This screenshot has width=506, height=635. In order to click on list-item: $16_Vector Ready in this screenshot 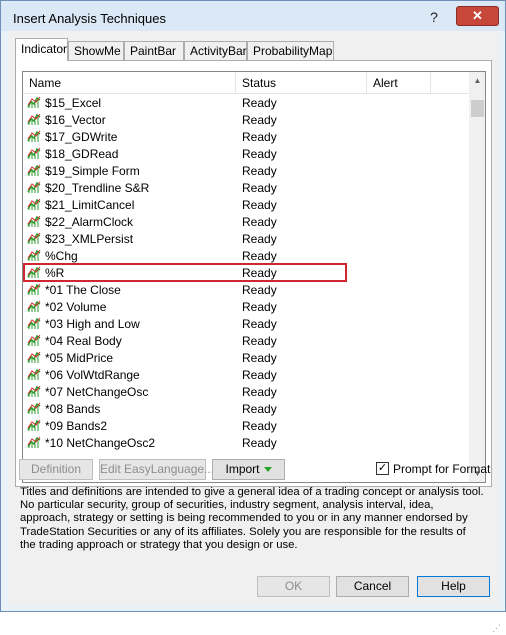, I will do `click(246, 119)`.